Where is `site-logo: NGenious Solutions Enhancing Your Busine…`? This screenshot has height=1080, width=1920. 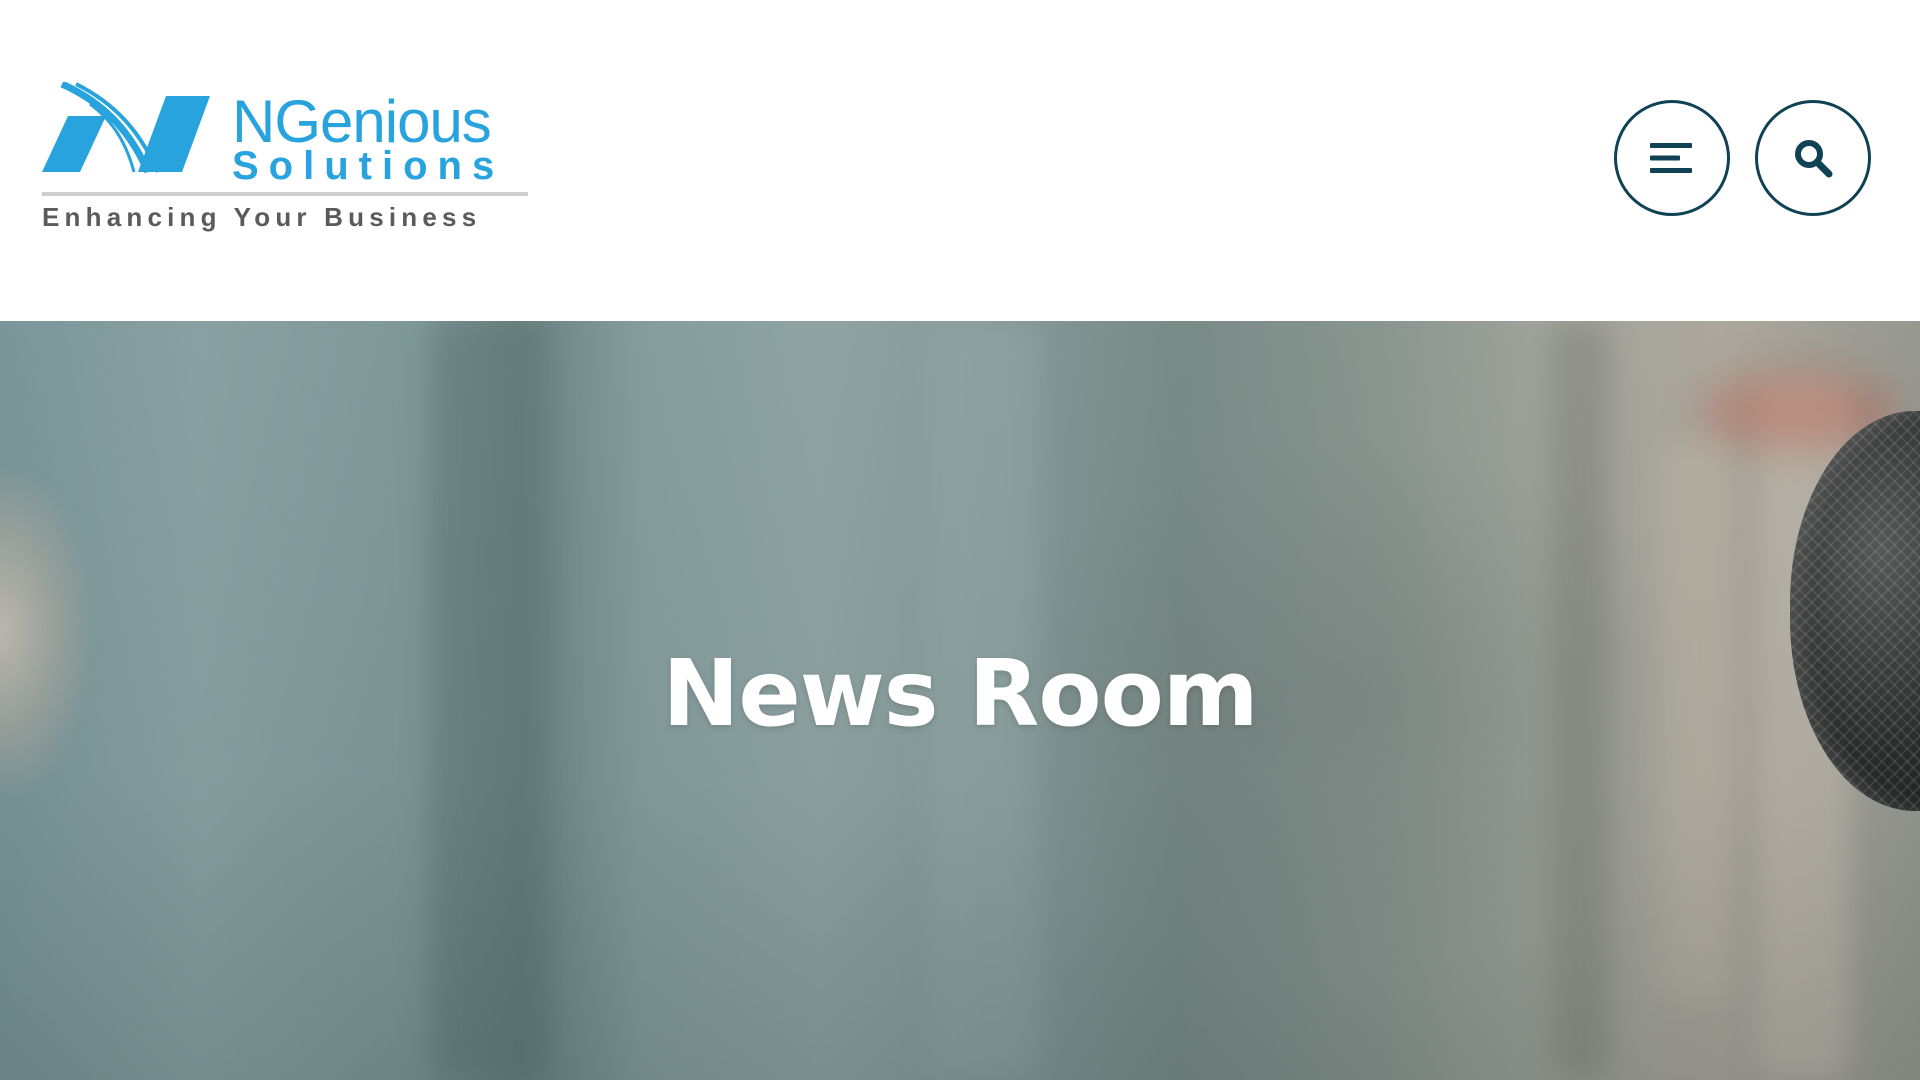
site-logo: NGenious Solutions Enhancing Your Busine… is located at coordinates (287, 159).